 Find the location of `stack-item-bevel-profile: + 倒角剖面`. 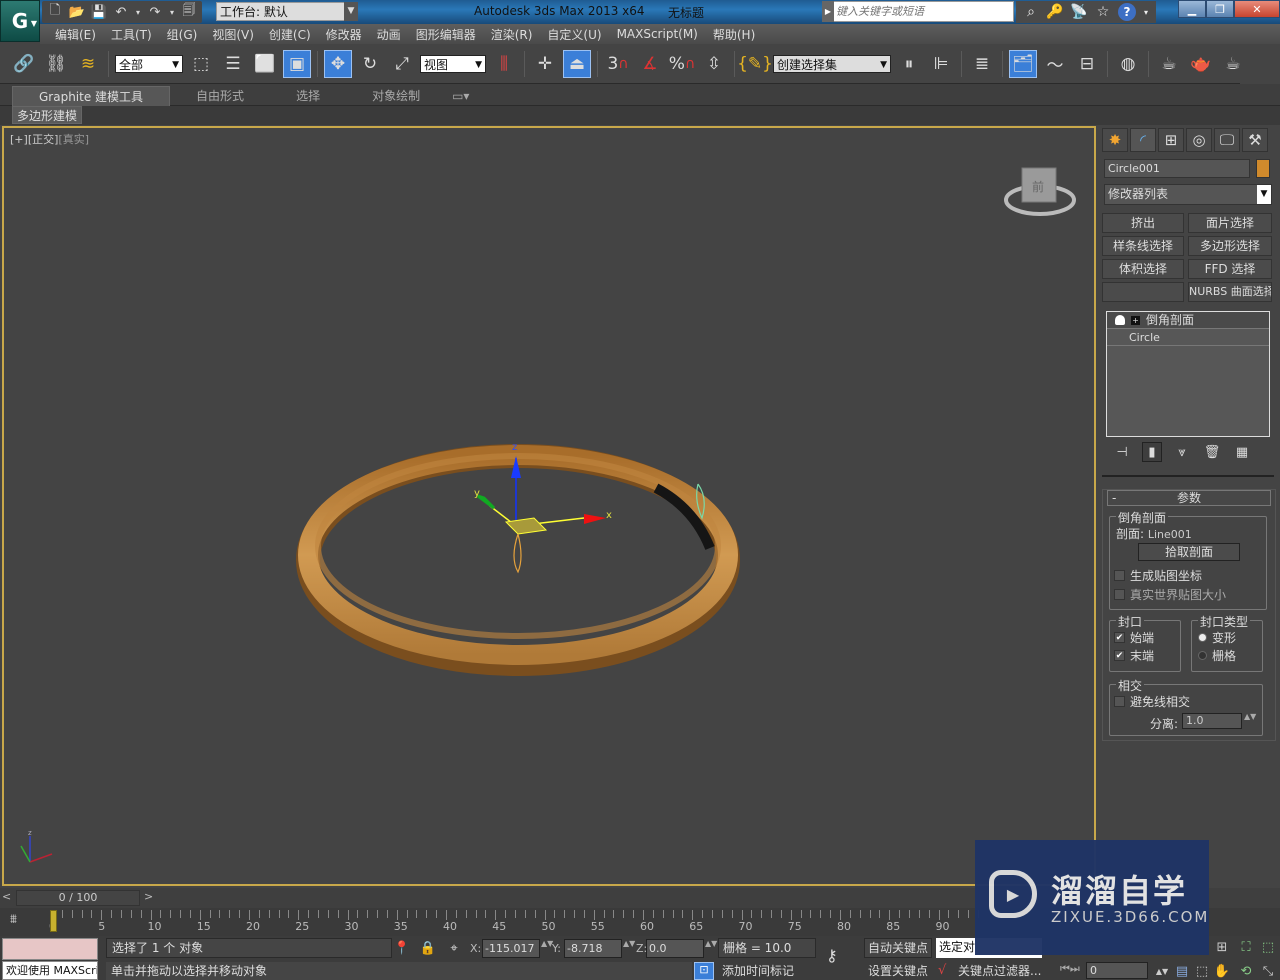

stack-item-bevel-profile: + 倒角剖面 is located at coordinates (1188, 320).